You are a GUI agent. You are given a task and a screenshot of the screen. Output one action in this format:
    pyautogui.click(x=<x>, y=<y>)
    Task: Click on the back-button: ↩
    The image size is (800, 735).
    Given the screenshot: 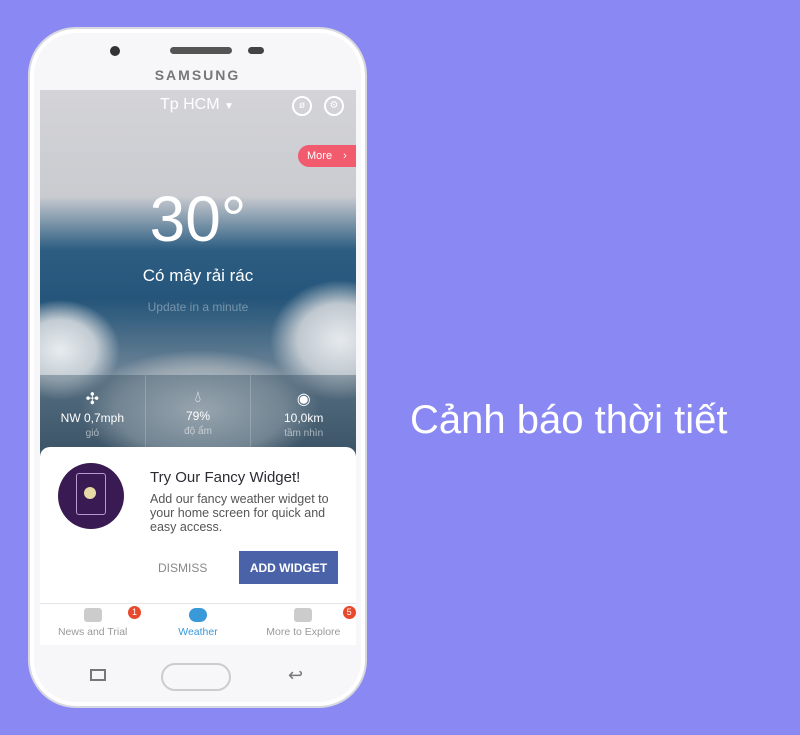 What is the action you would take?
    pyautogui.click(x=295, y=675)
    